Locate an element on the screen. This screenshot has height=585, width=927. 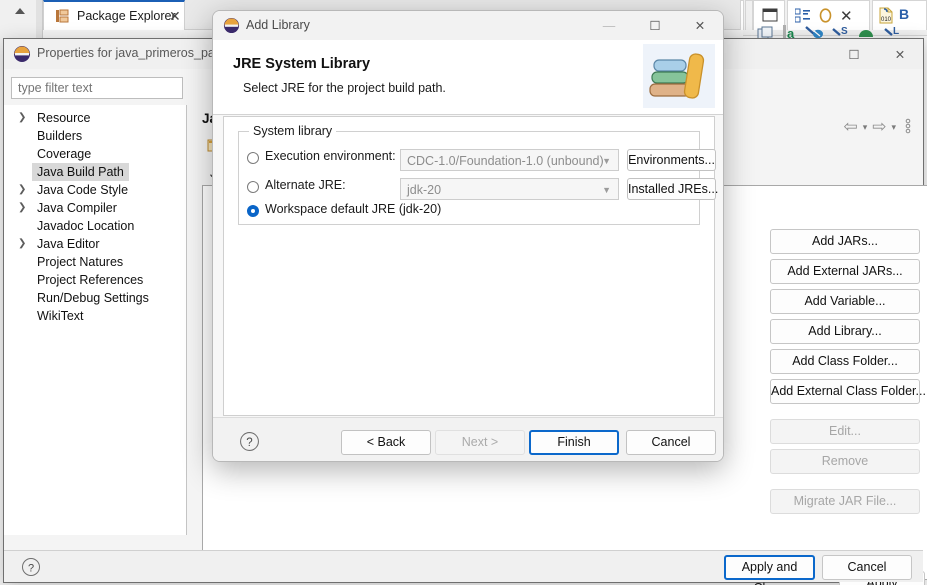
next-button: Next > is located at coordinates (480, 442).